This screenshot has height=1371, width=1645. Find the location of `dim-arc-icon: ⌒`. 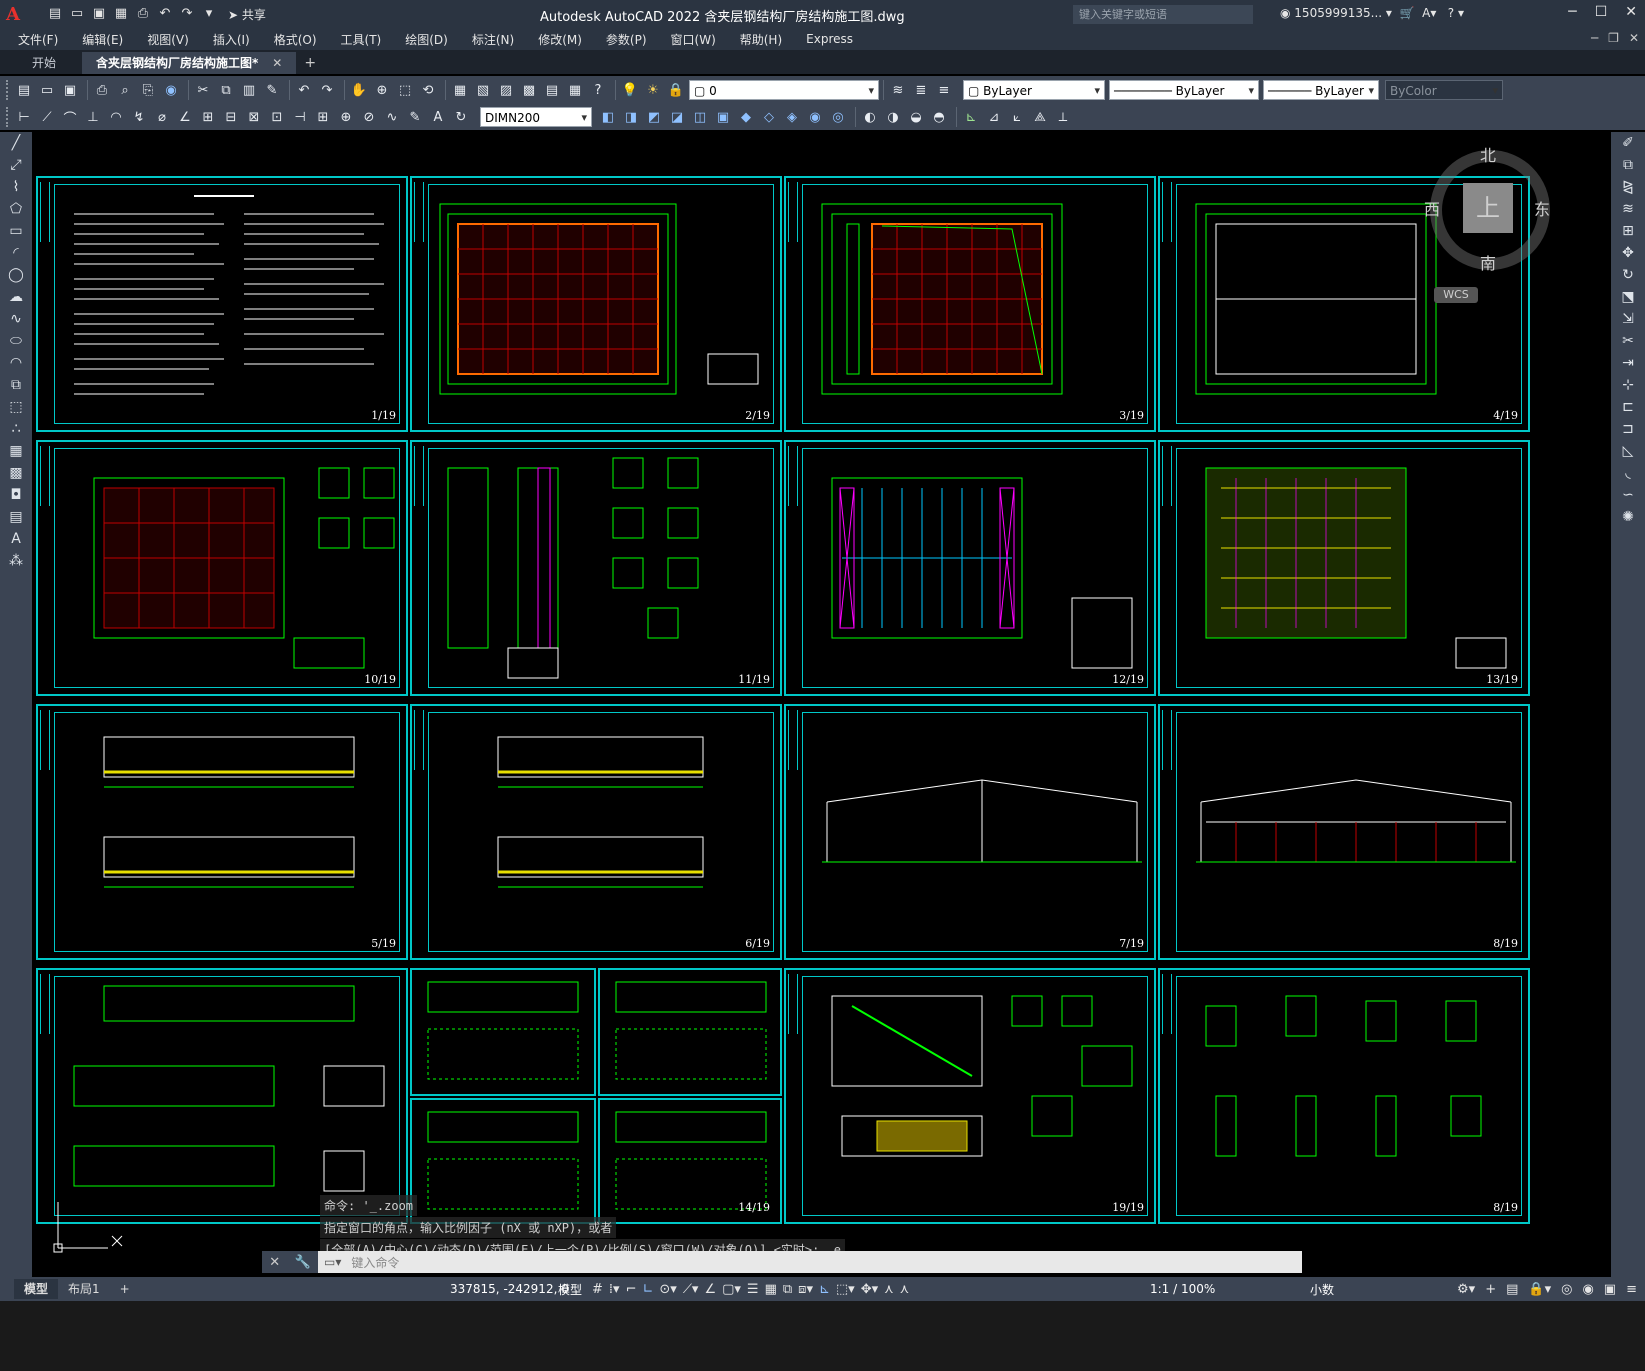

dim-arc-icon: ⌒ is located at coordinates (70, 117).